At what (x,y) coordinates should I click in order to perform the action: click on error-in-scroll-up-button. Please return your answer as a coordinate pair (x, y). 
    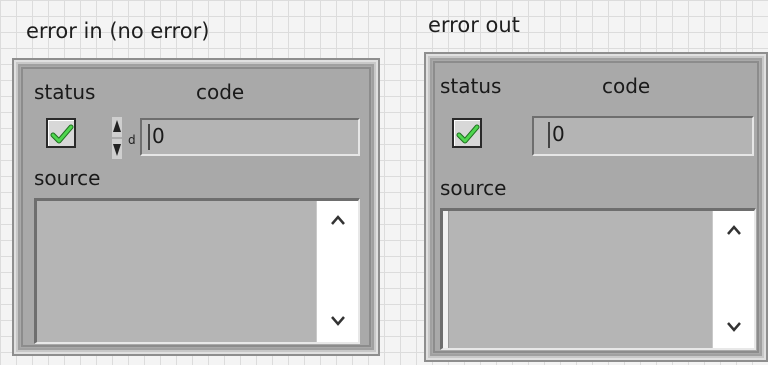
    Looking at the image, I should click on (337, 221).